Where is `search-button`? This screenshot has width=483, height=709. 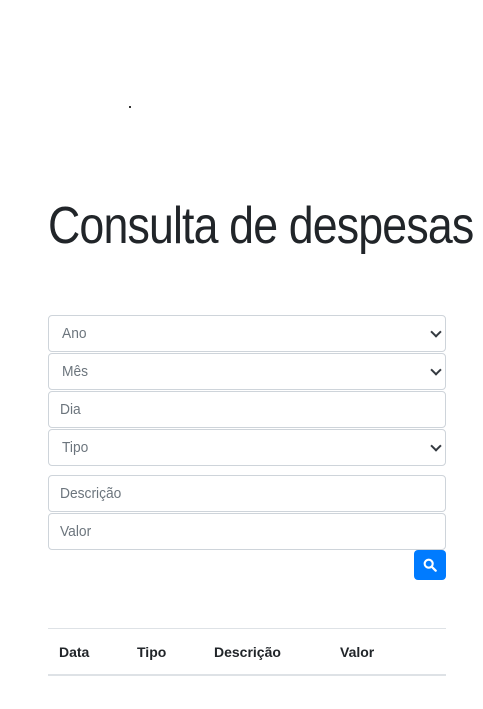
search-button is located at coordinates (430, 565).